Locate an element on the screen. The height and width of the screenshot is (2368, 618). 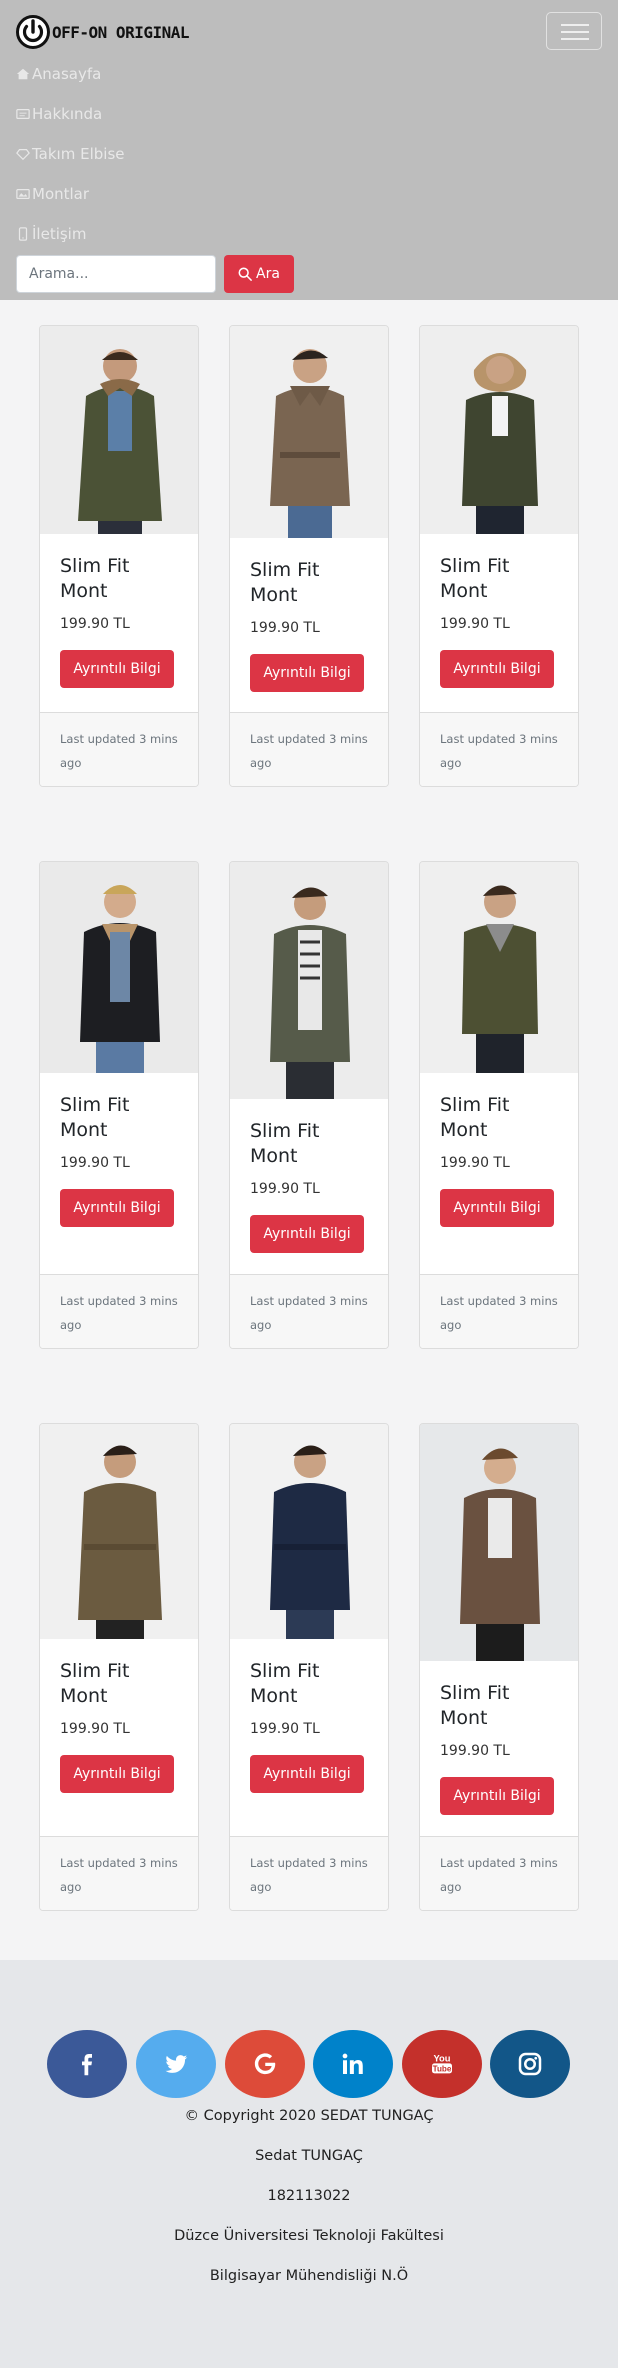
search-button: Ara is located at coordinates (259, 274).